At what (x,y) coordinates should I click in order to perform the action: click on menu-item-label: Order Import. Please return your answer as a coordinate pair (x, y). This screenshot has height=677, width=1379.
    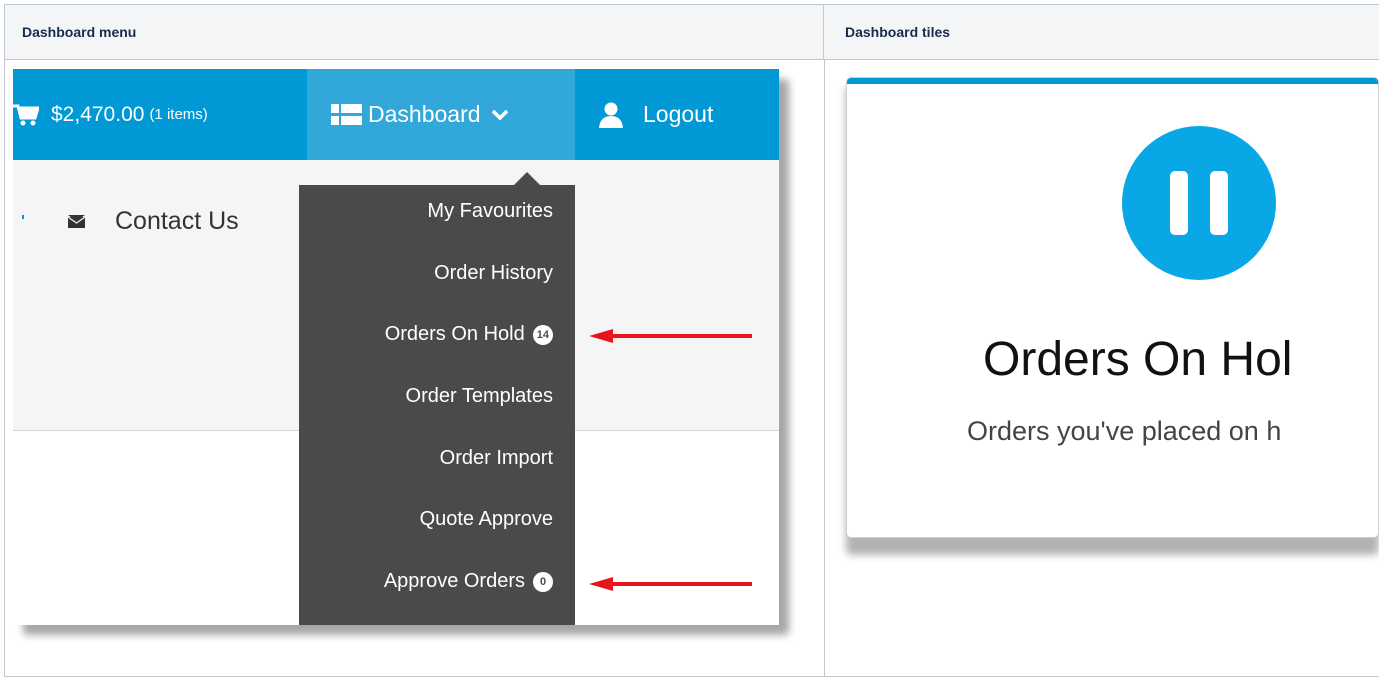
    Looking at the image, I should click on (496, 458).